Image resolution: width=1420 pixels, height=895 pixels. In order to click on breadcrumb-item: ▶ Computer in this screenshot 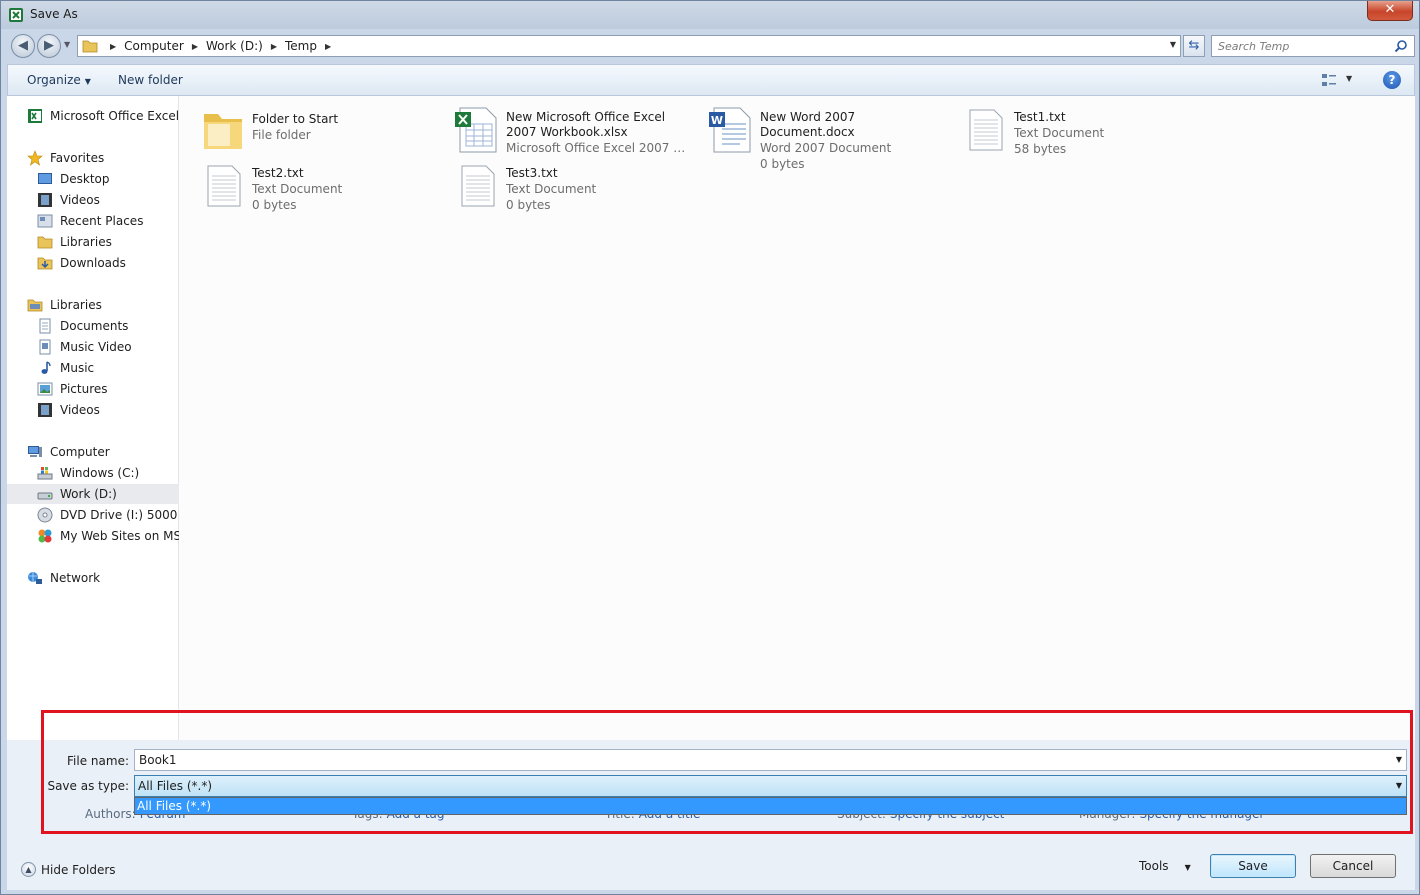, I will do `click(143, 46)`.